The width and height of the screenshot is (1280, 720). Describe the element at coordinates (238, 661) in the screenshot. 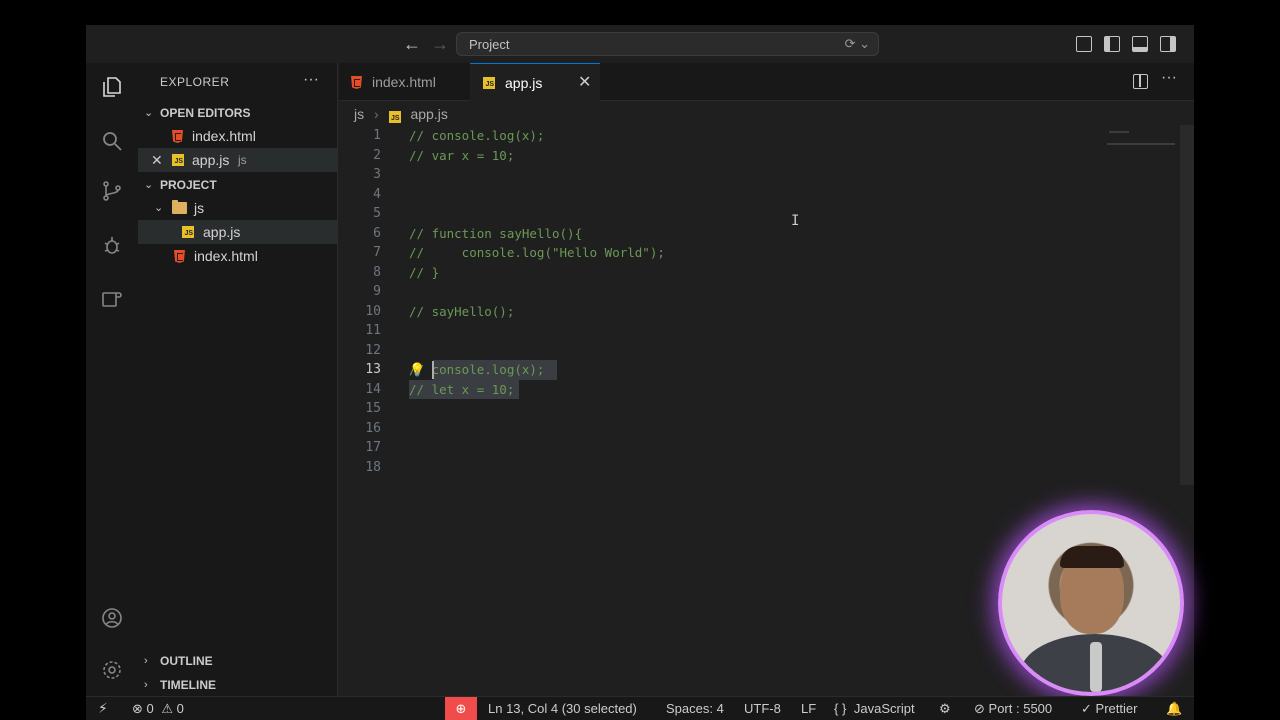

I see `outline-section: › OUTLINE` at that location.